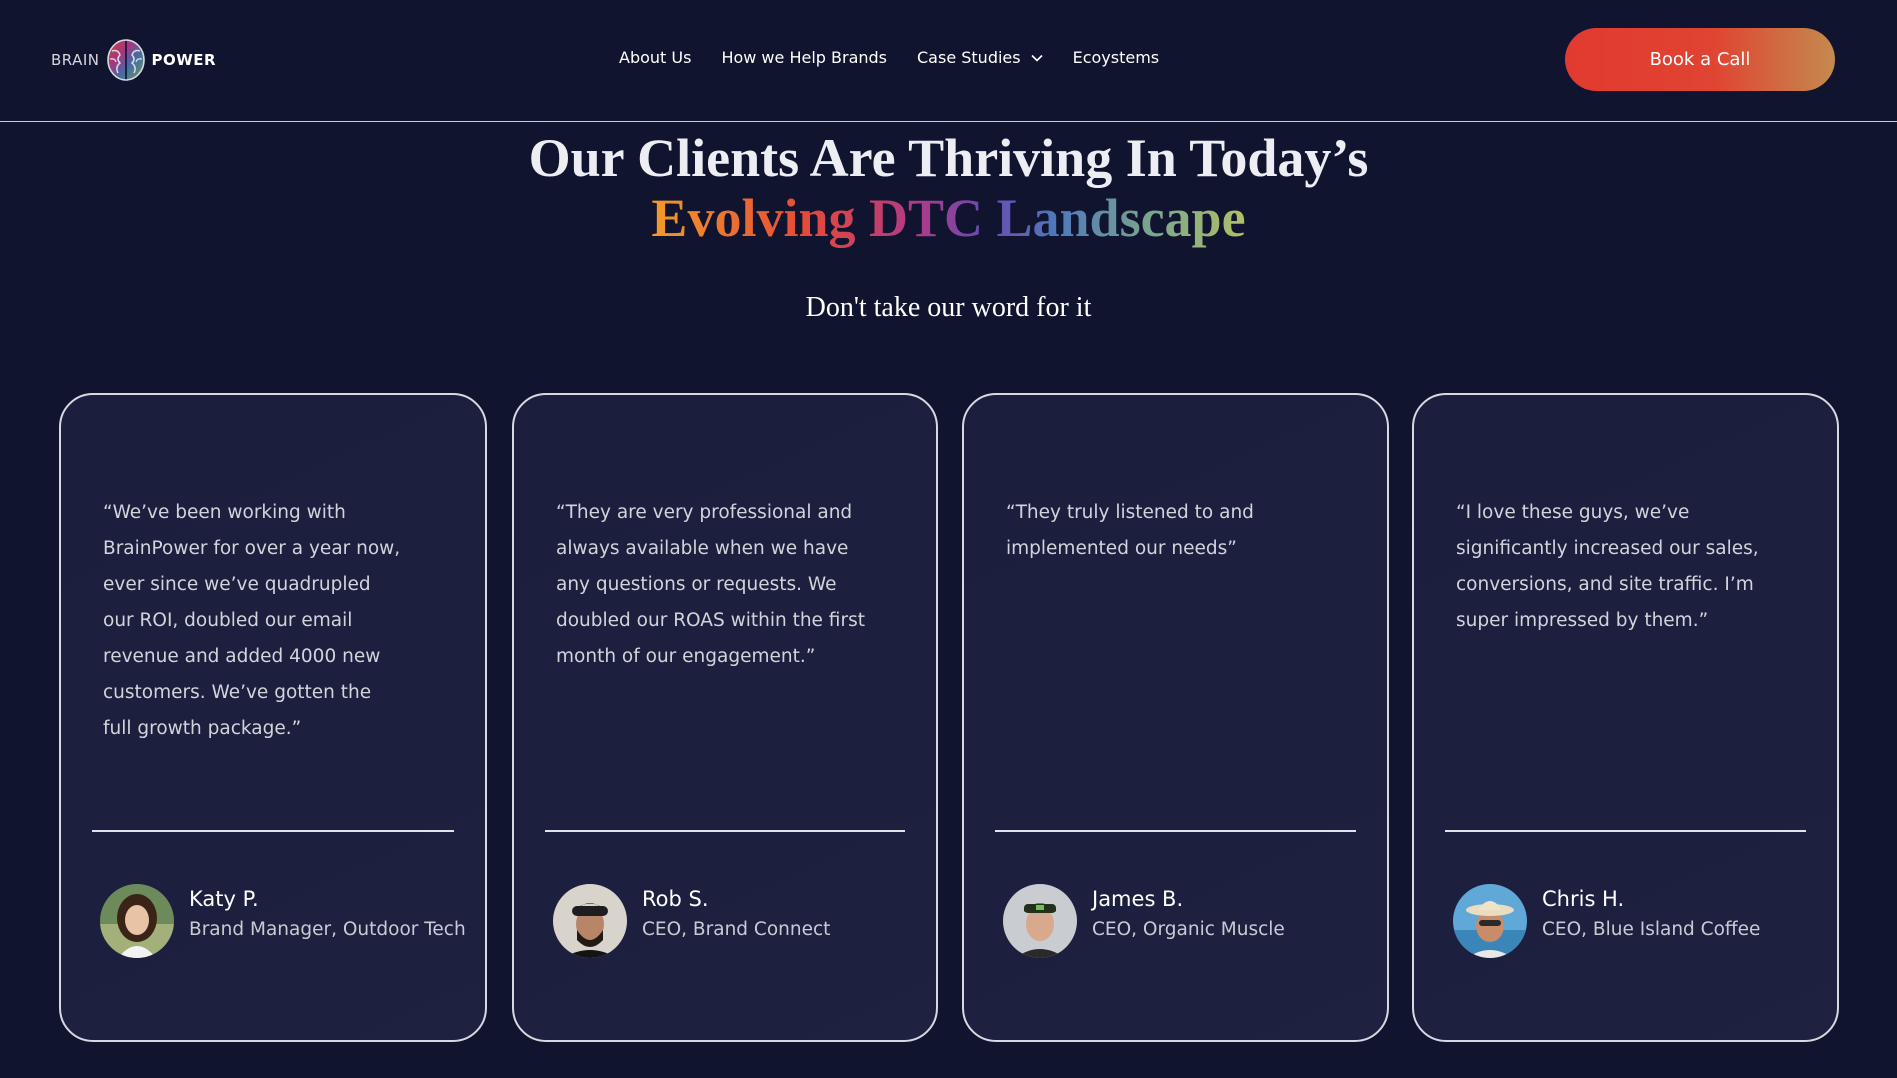 This screenshot has width=1897, height=1078. I want to click on brainpower-logo: BRAIN POWER, so click(133, 60).